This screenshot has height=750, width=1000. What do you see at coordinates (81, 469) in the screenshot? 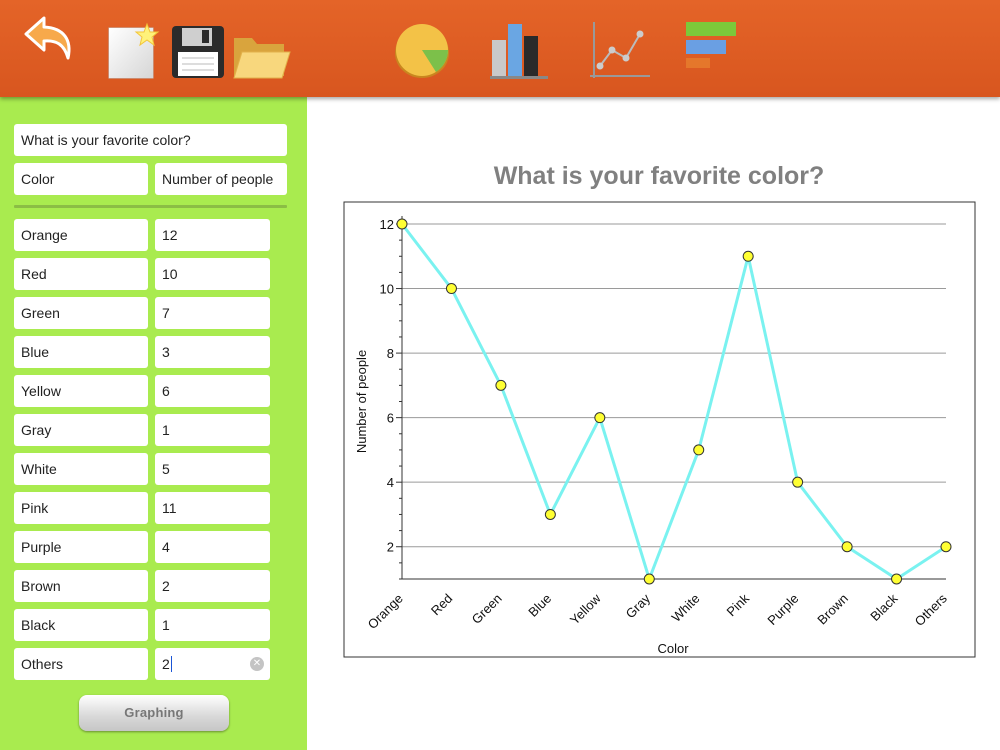
I see `row-label-input: White` at bounding box center [81, 469].